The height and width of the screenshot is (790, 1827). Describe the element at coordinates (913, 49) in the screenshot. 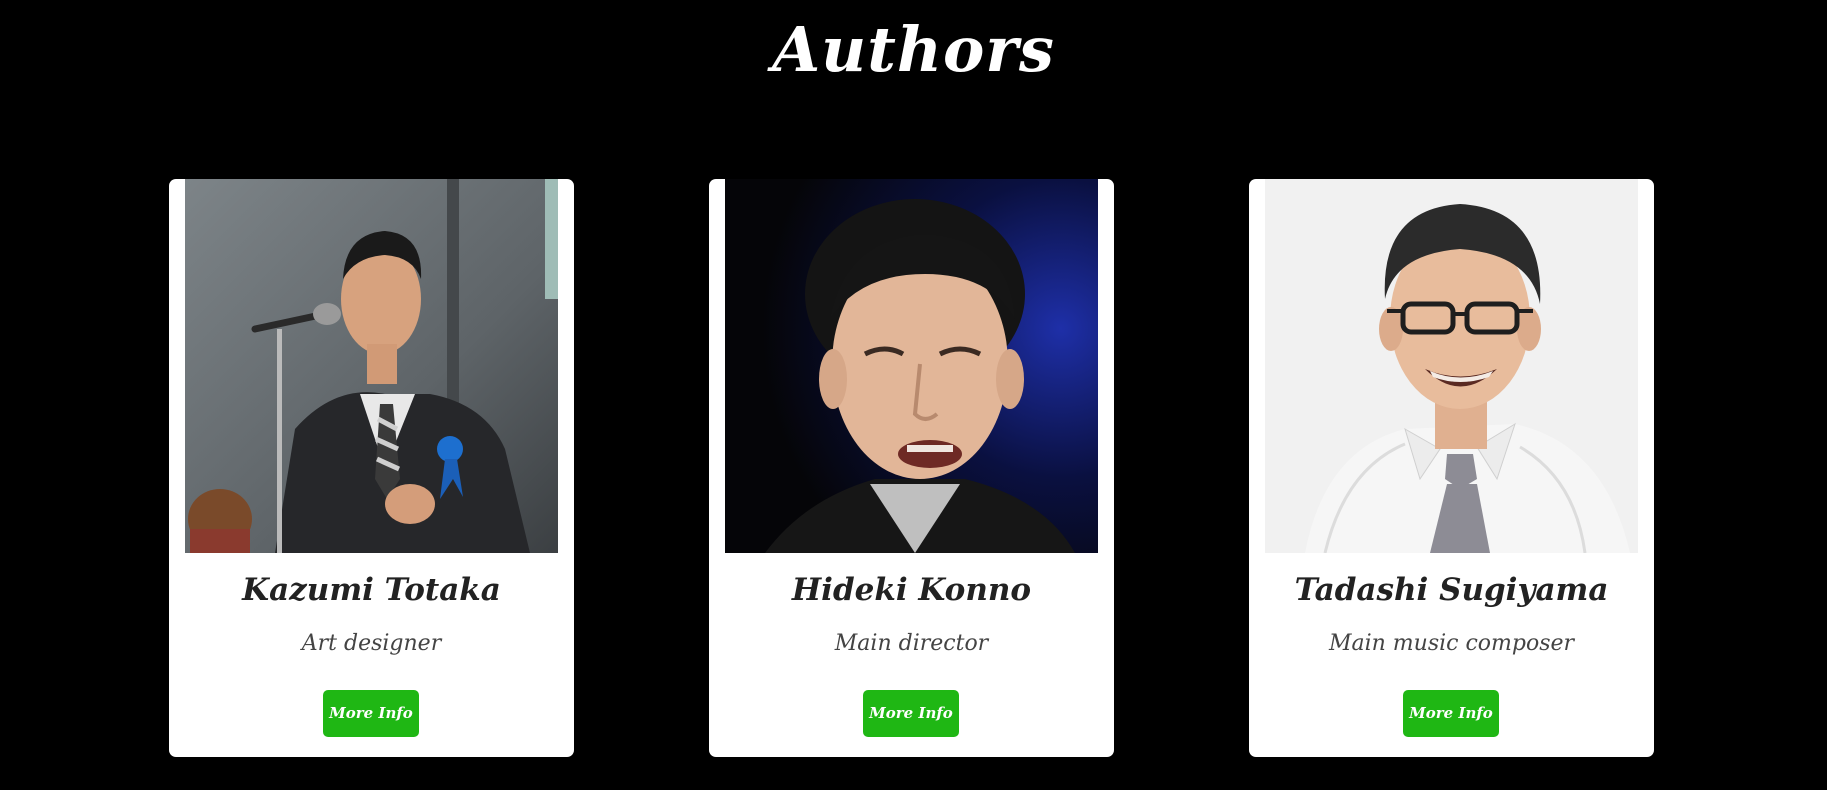

I see `page-title: Authors` at that location.